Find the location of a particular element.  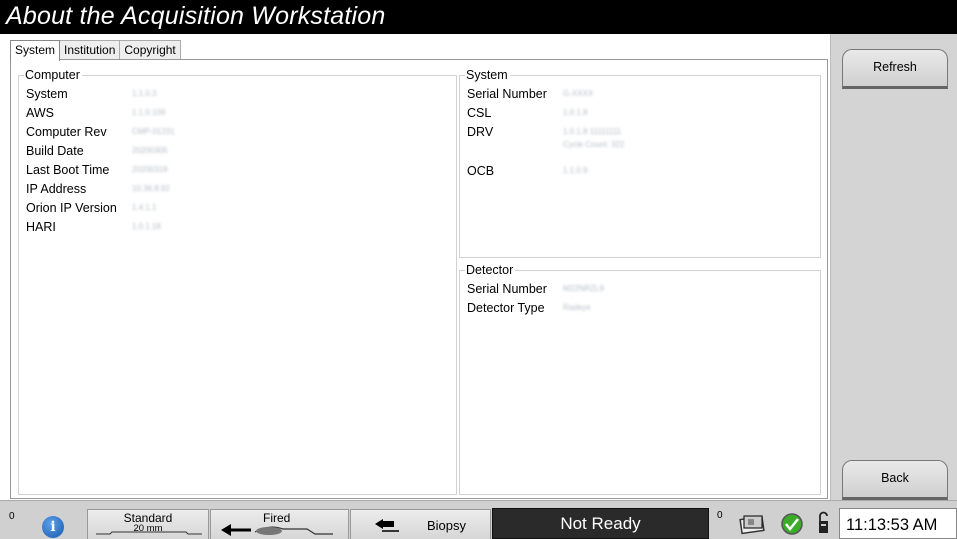

row-value: 10.36.8.92 is located at coordinates (151, 188).